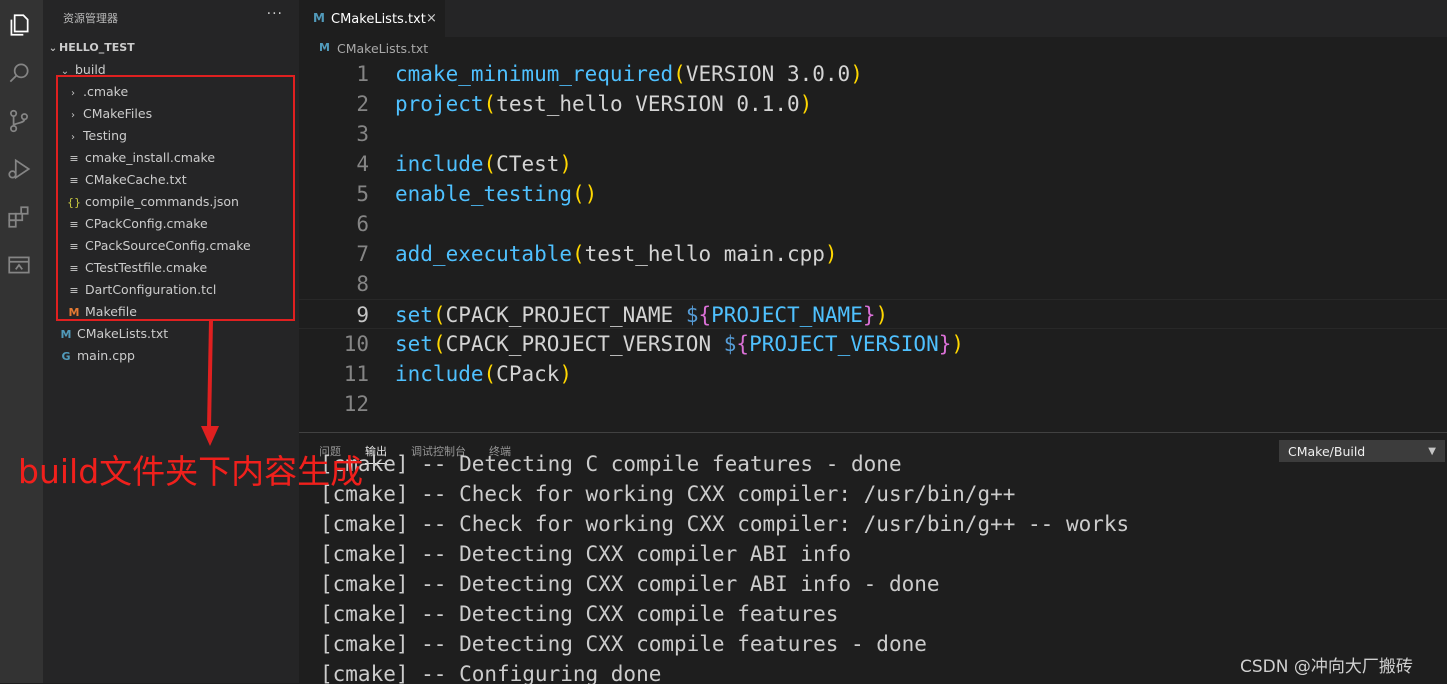 Image resolution: width=1447 pixels, height=684 pixels. Describe the element at coordinates (171, 136) in the screenshot. I see `tree-item-testing: › Testing` at that location.